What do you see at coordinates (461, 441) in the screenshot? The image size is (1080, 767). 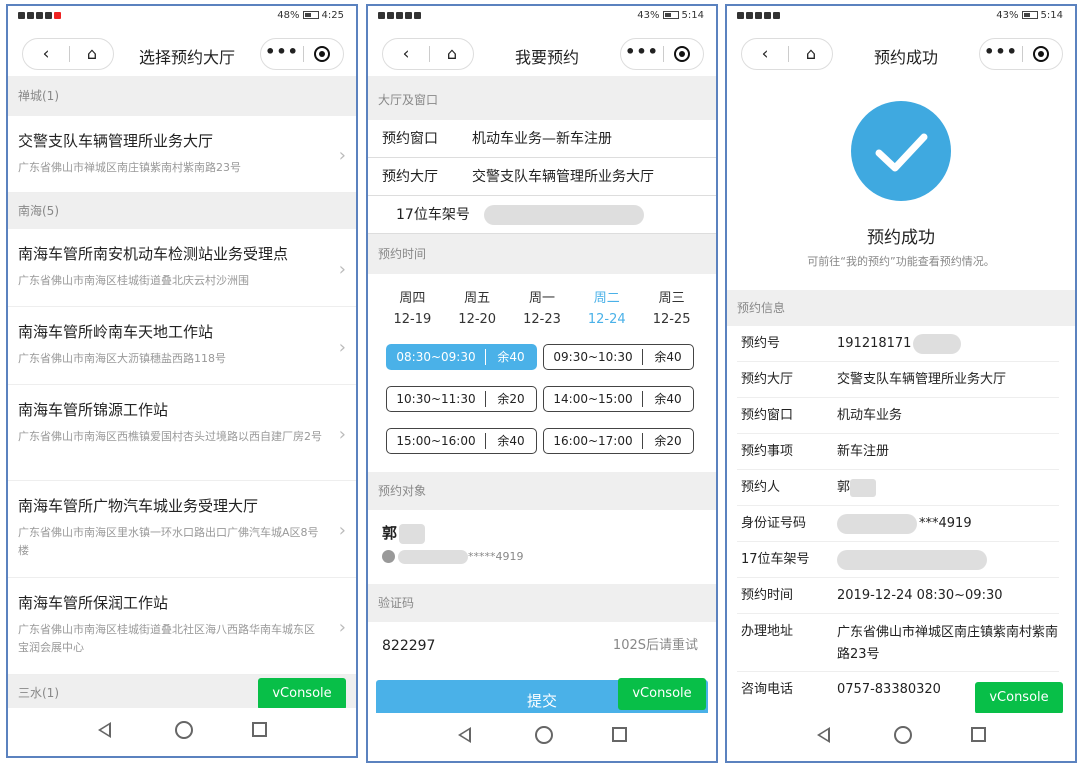 I see `time-slot: 15:00~16:00 余40` at bounding box center [461, 441].